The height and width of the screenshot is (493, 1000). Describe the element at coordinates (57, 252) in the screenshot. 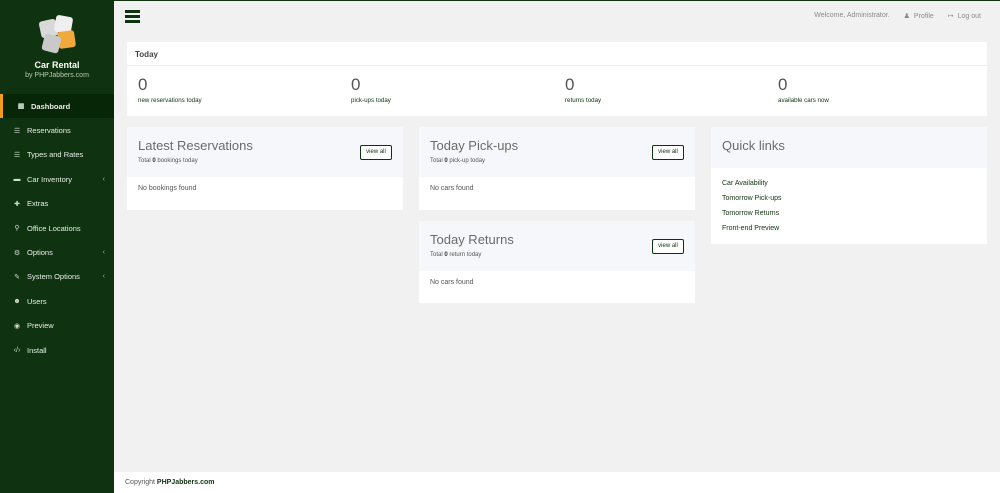

I see `sidebar-item-options: ⚙ Options ‹` at that location.